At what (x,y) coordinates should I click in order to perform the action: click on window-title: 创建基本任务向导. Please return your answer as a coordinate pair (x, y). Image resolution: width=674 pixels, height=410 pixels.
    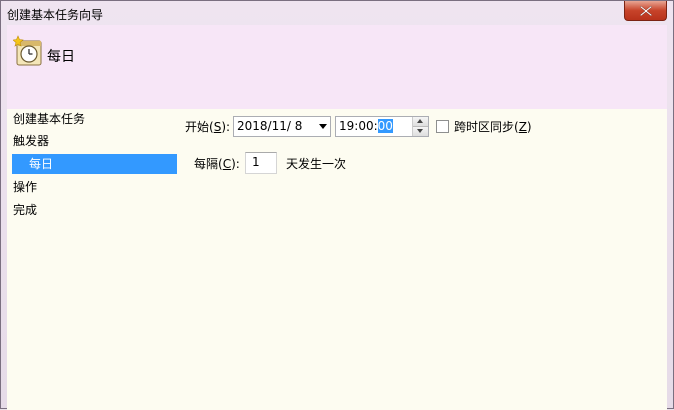
    Looking at the image, I should click on (55, 15).